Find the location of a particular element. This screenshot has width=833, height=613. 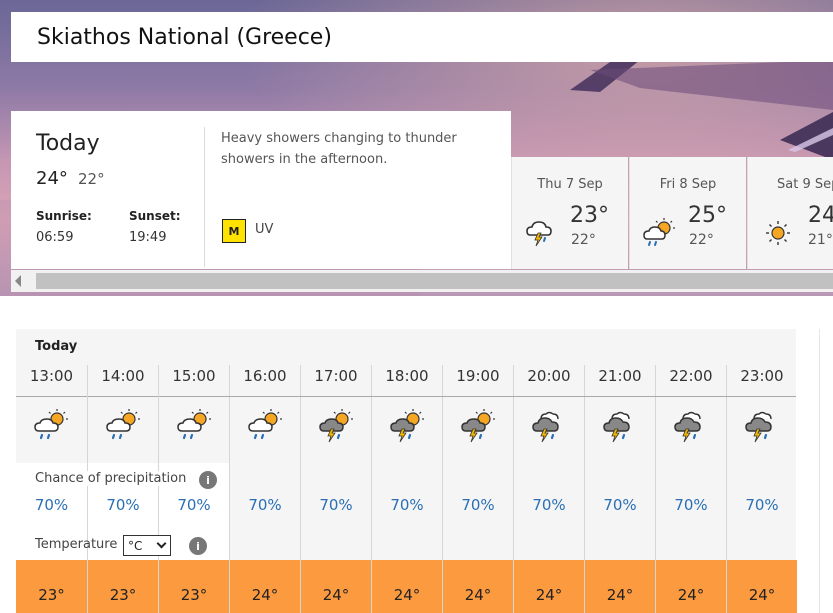

chevron-down-icon is located at coordinates (161, 543).